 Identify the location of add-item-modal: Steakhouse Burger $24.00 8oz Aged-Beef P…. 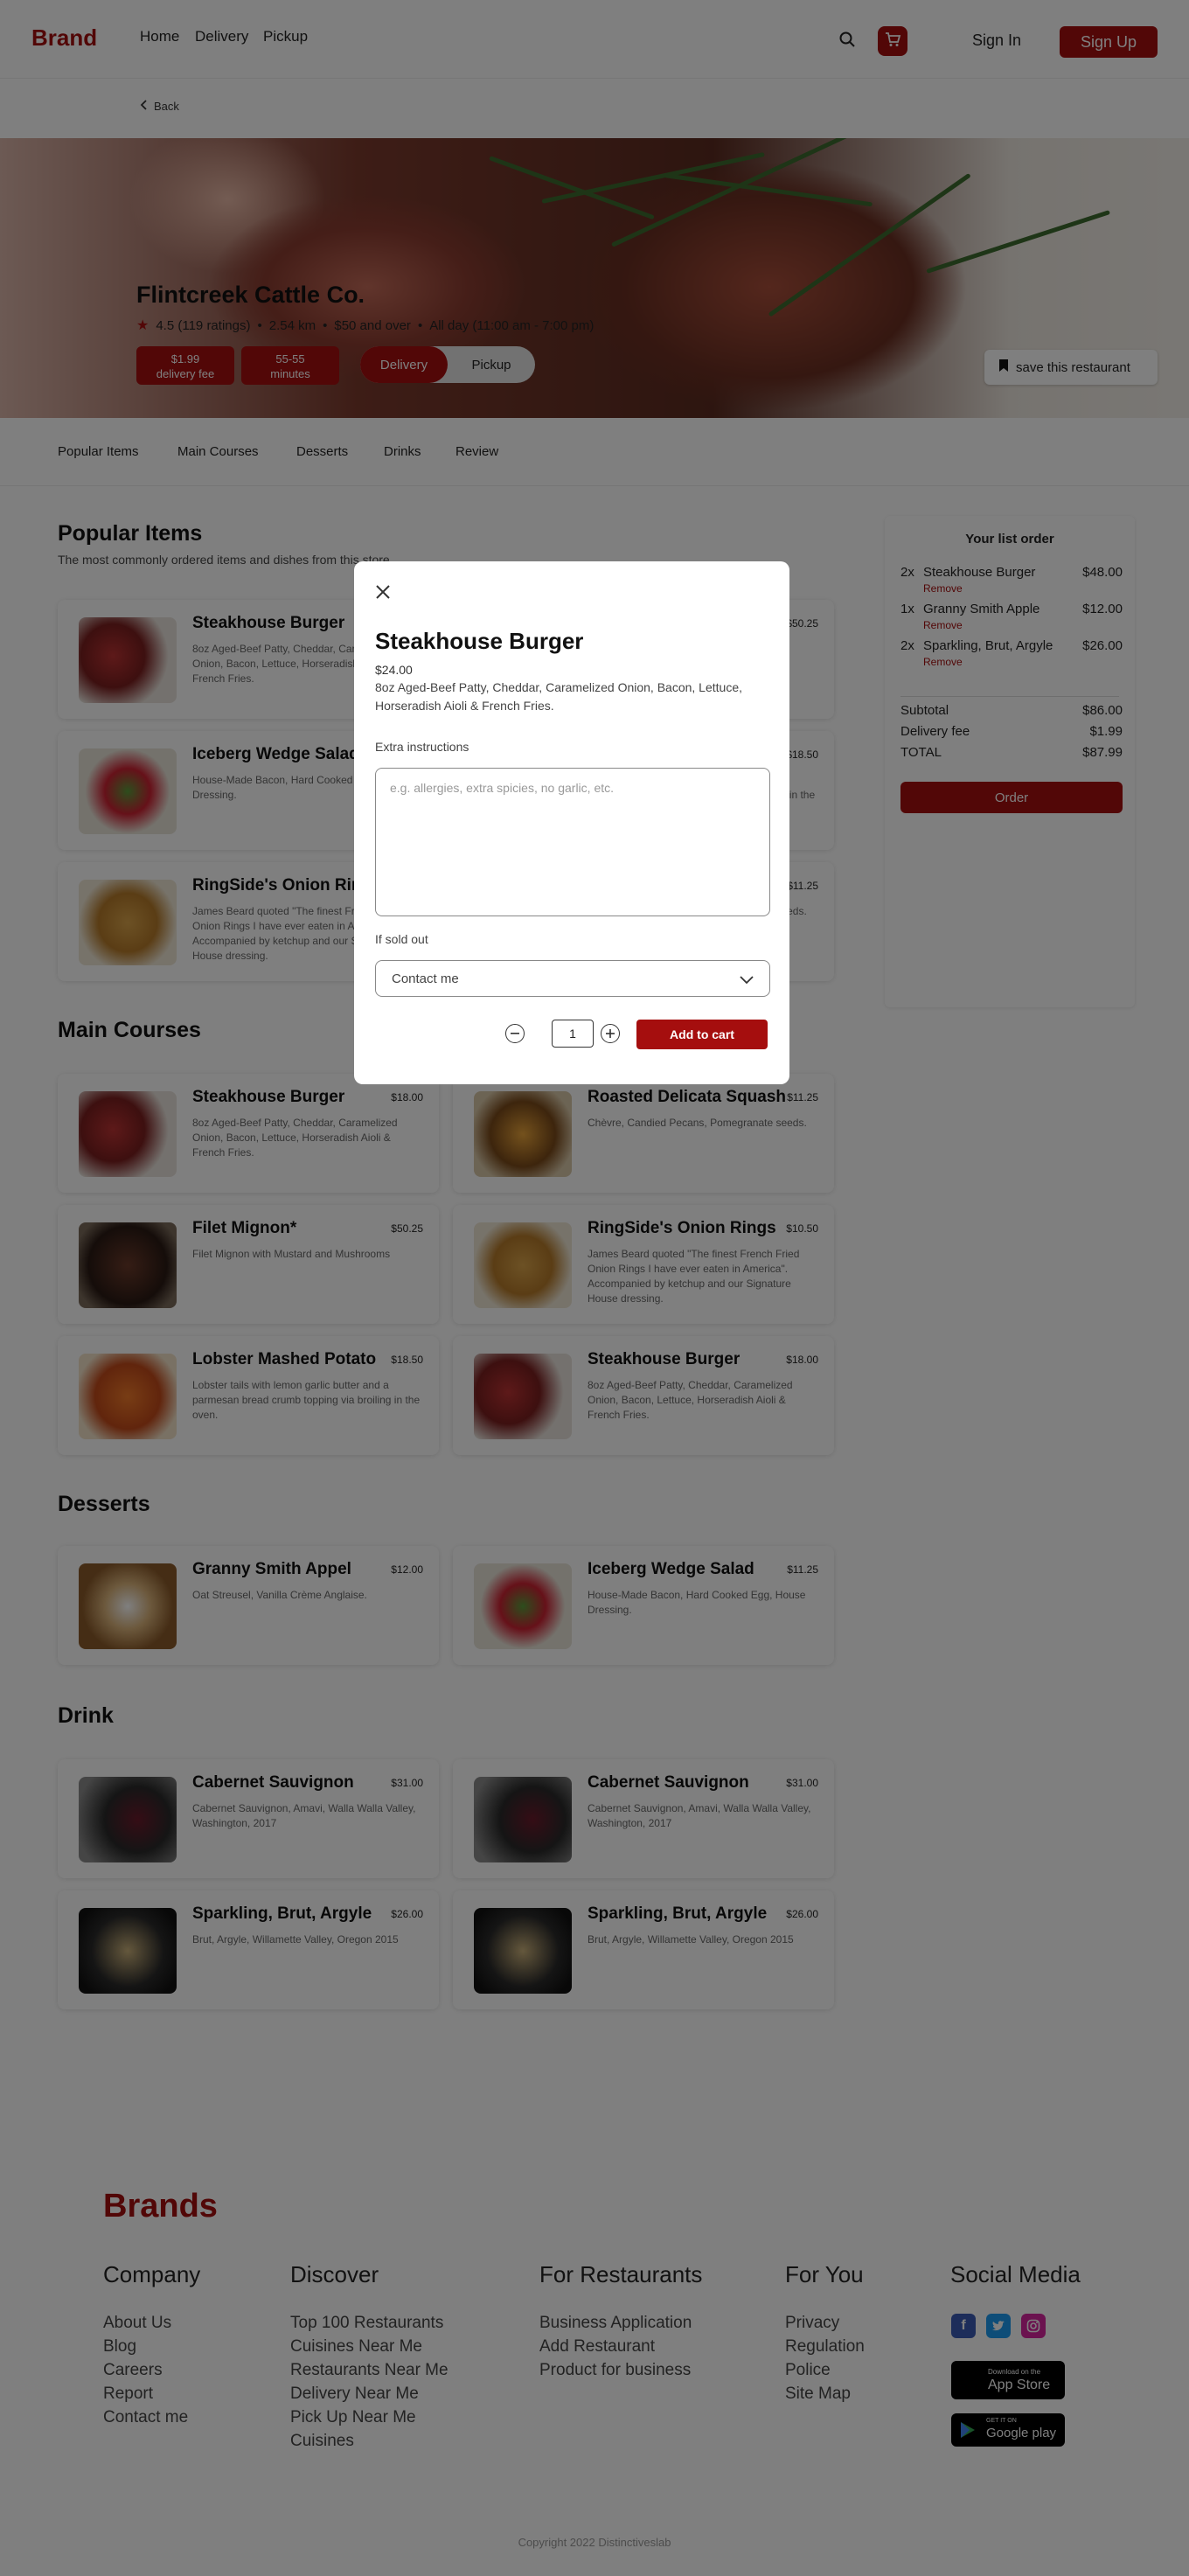
(571, 822).